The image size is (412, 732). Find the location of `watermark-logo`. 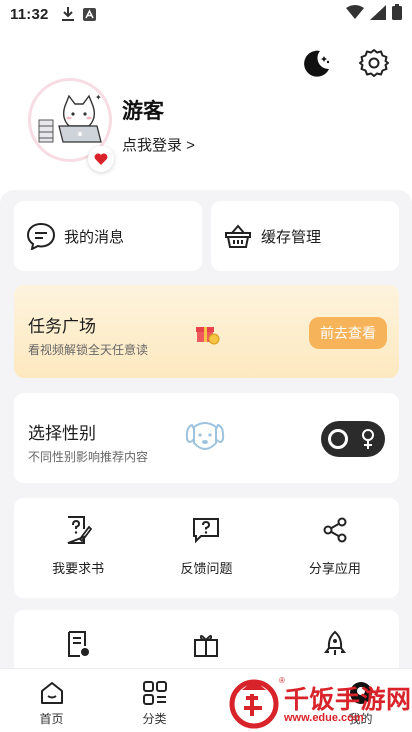

watermark-logo is located at coordinates (254, 704).